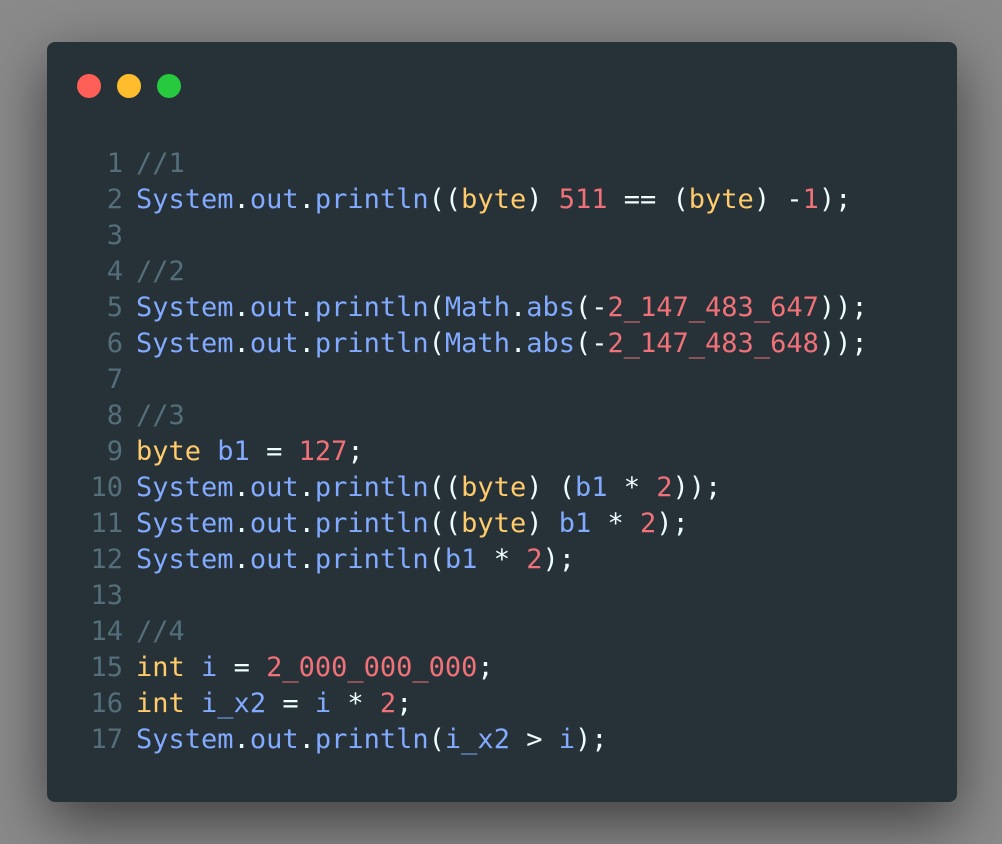  What do you see at coordinates (713, 307) in the screenshot?
I see `code-token: 2_147_483_647` at bounding box center [713, 307].